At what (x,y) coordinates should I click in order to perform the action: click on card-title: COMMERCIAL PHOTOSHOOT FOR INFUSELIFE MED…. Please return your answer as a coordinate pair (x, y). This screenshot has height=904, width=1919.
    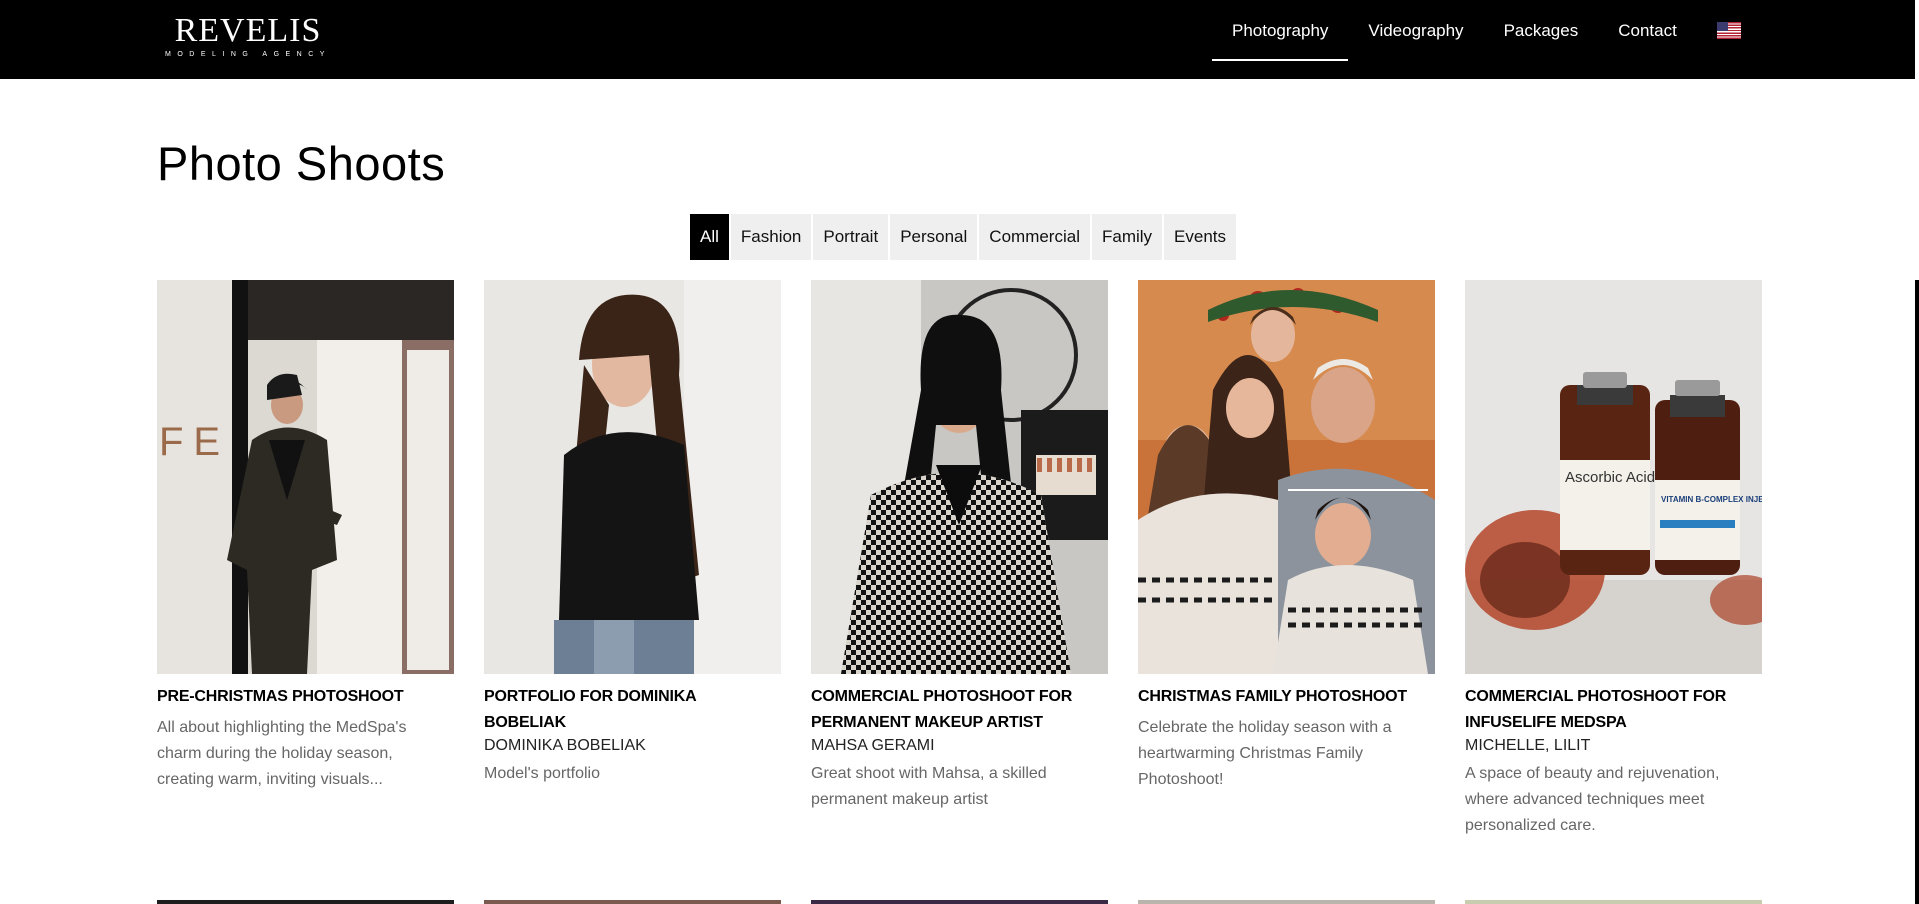
    Looking at the image, I should click on (1613, 710).